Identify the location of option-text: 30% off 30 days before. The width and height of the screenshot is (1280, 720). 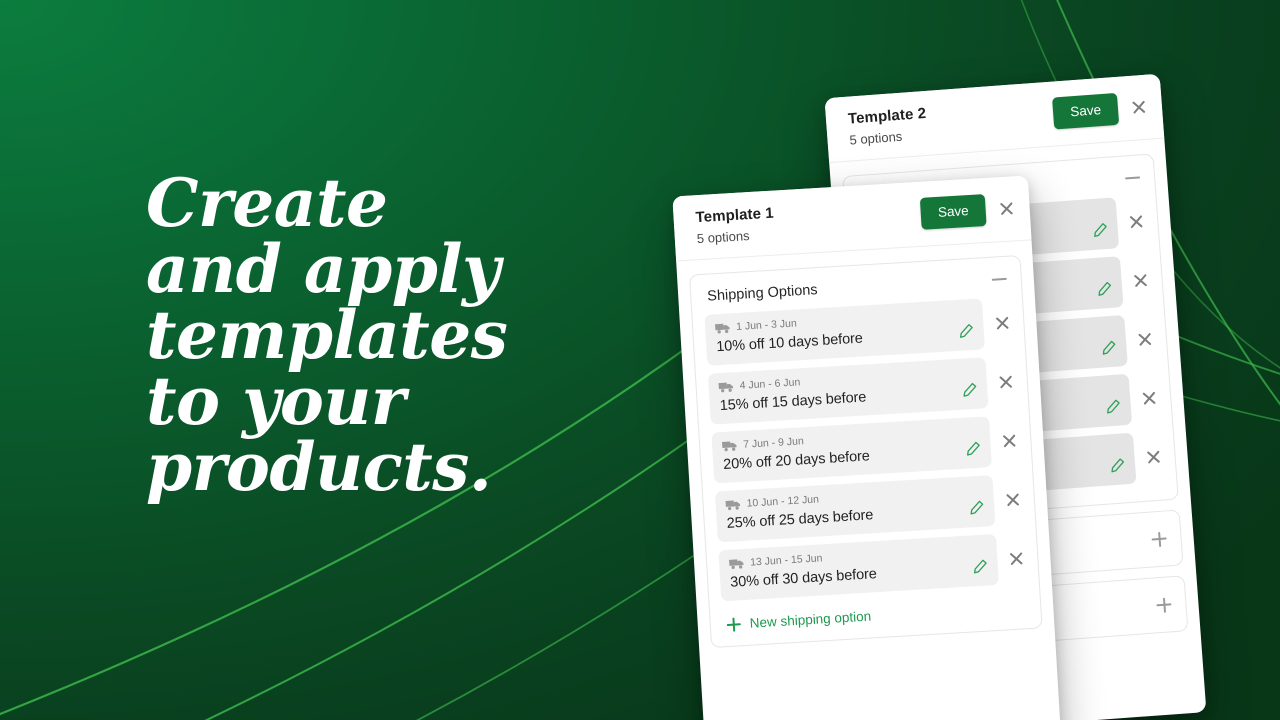
(803, 578).